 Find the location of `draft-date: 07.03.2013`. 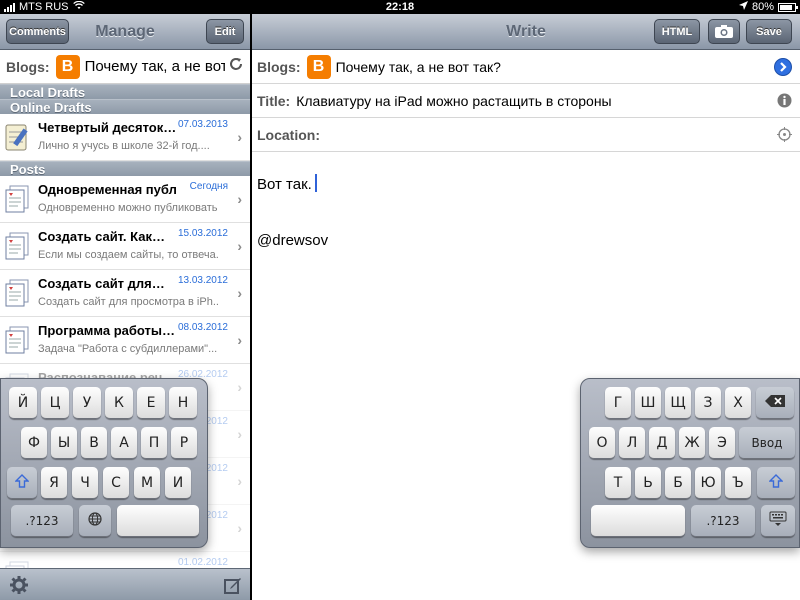

draft-date: 07.03.2013 is located at coordinates (202, 124).